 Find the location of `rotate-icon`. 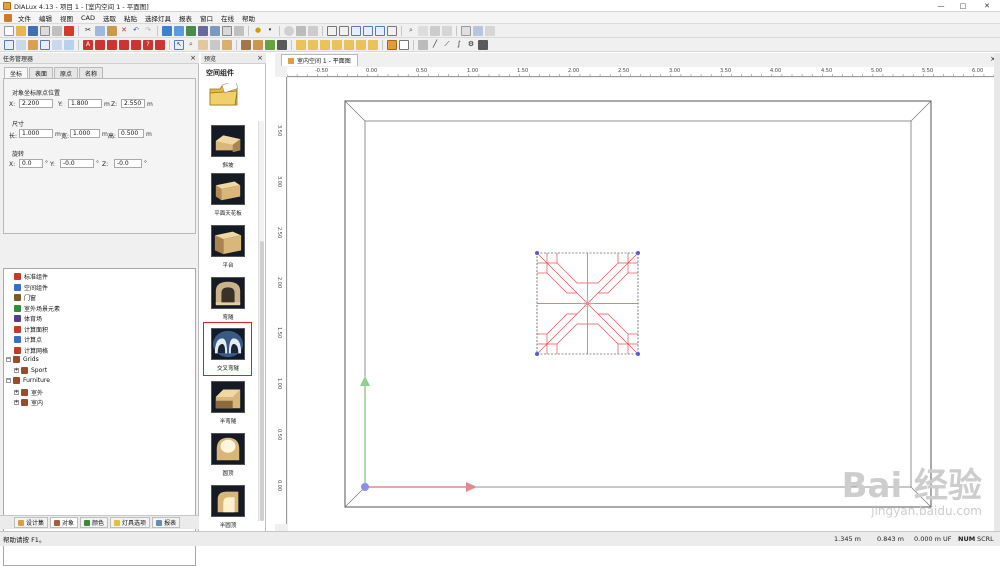

rotate-icon is located at coordinates (21, 45).